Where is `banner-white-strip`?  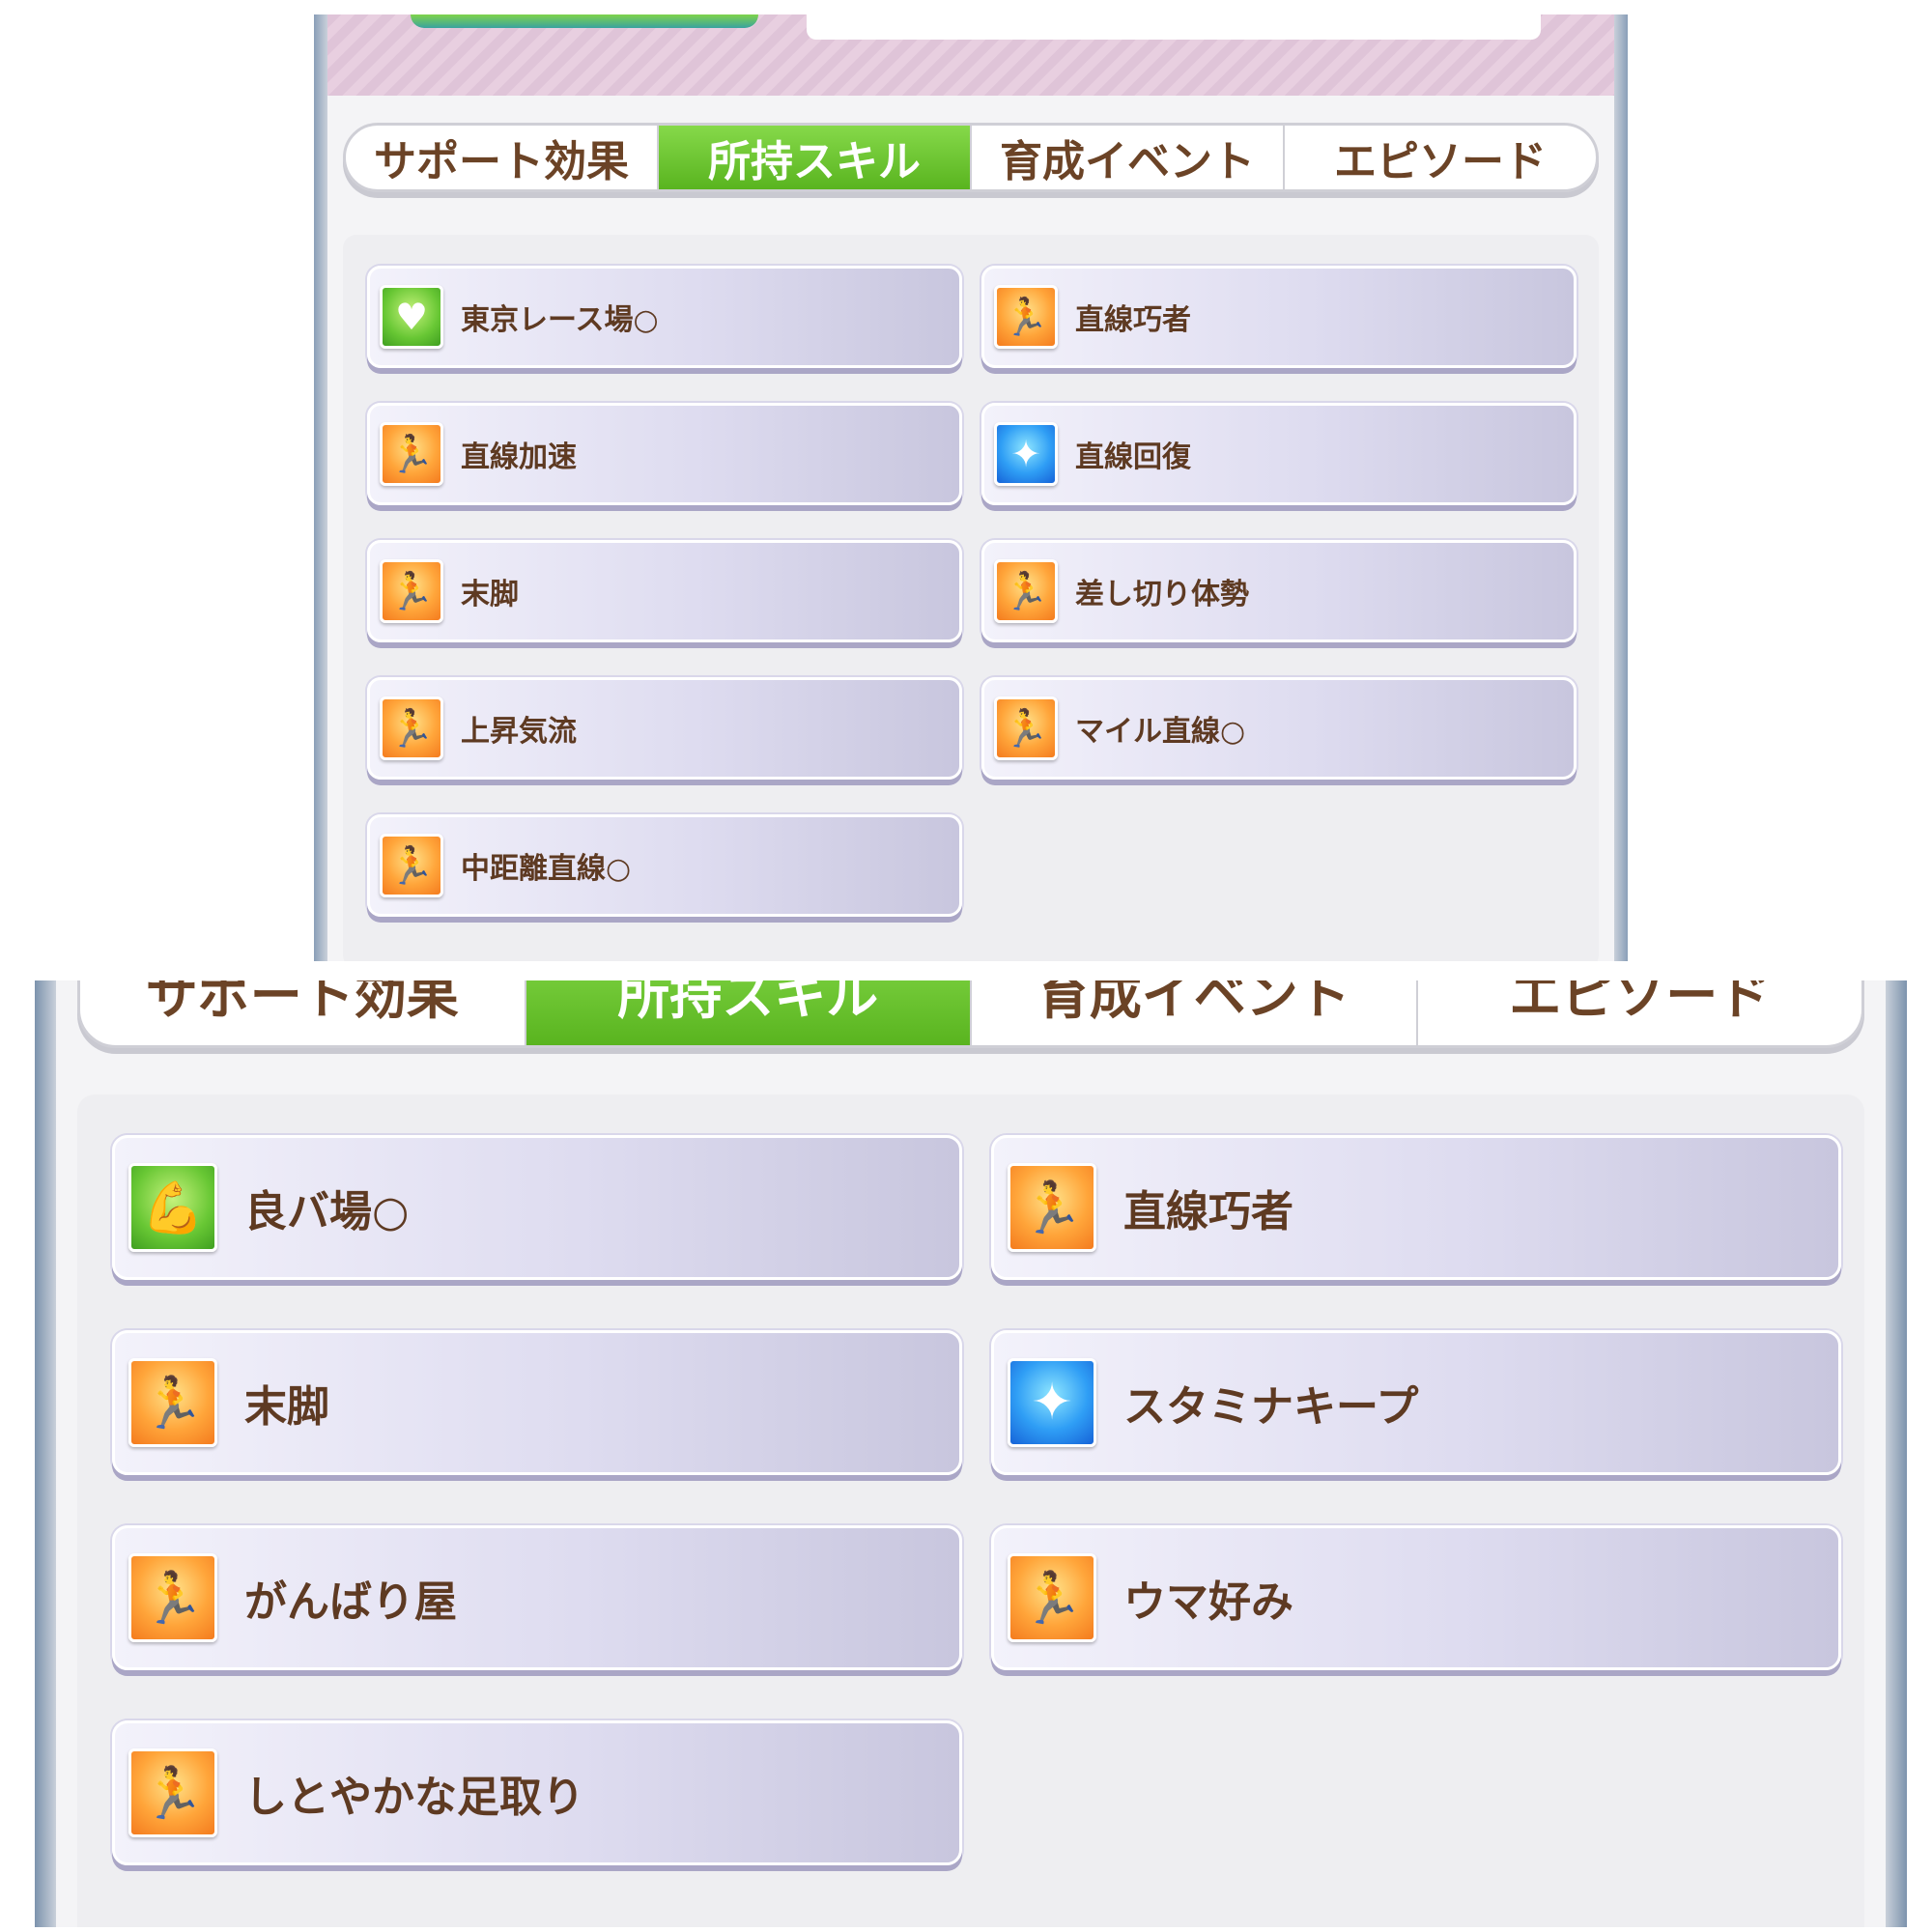
banner-white-strip is located at coordinates (1174, 27).